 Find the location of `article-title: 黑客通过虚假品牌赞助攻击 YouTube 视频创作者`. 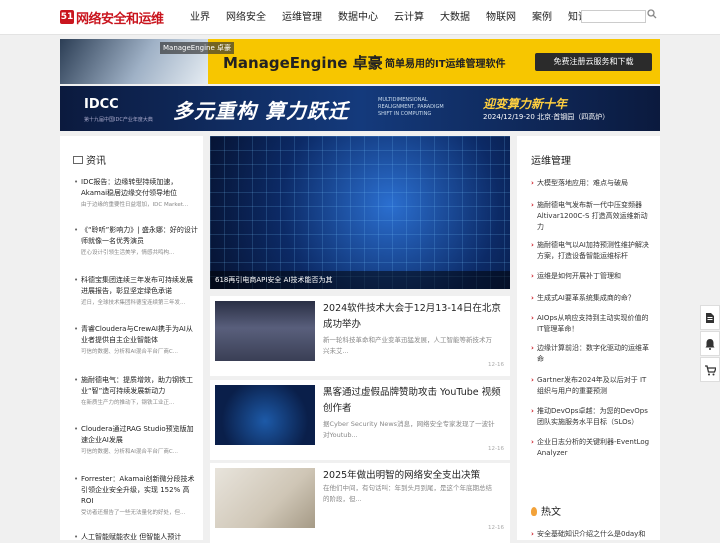

article-title: 黑客通过虚假品牌赞助攻击 YouTube 视频创作者 is located at coordinates (414, 401).